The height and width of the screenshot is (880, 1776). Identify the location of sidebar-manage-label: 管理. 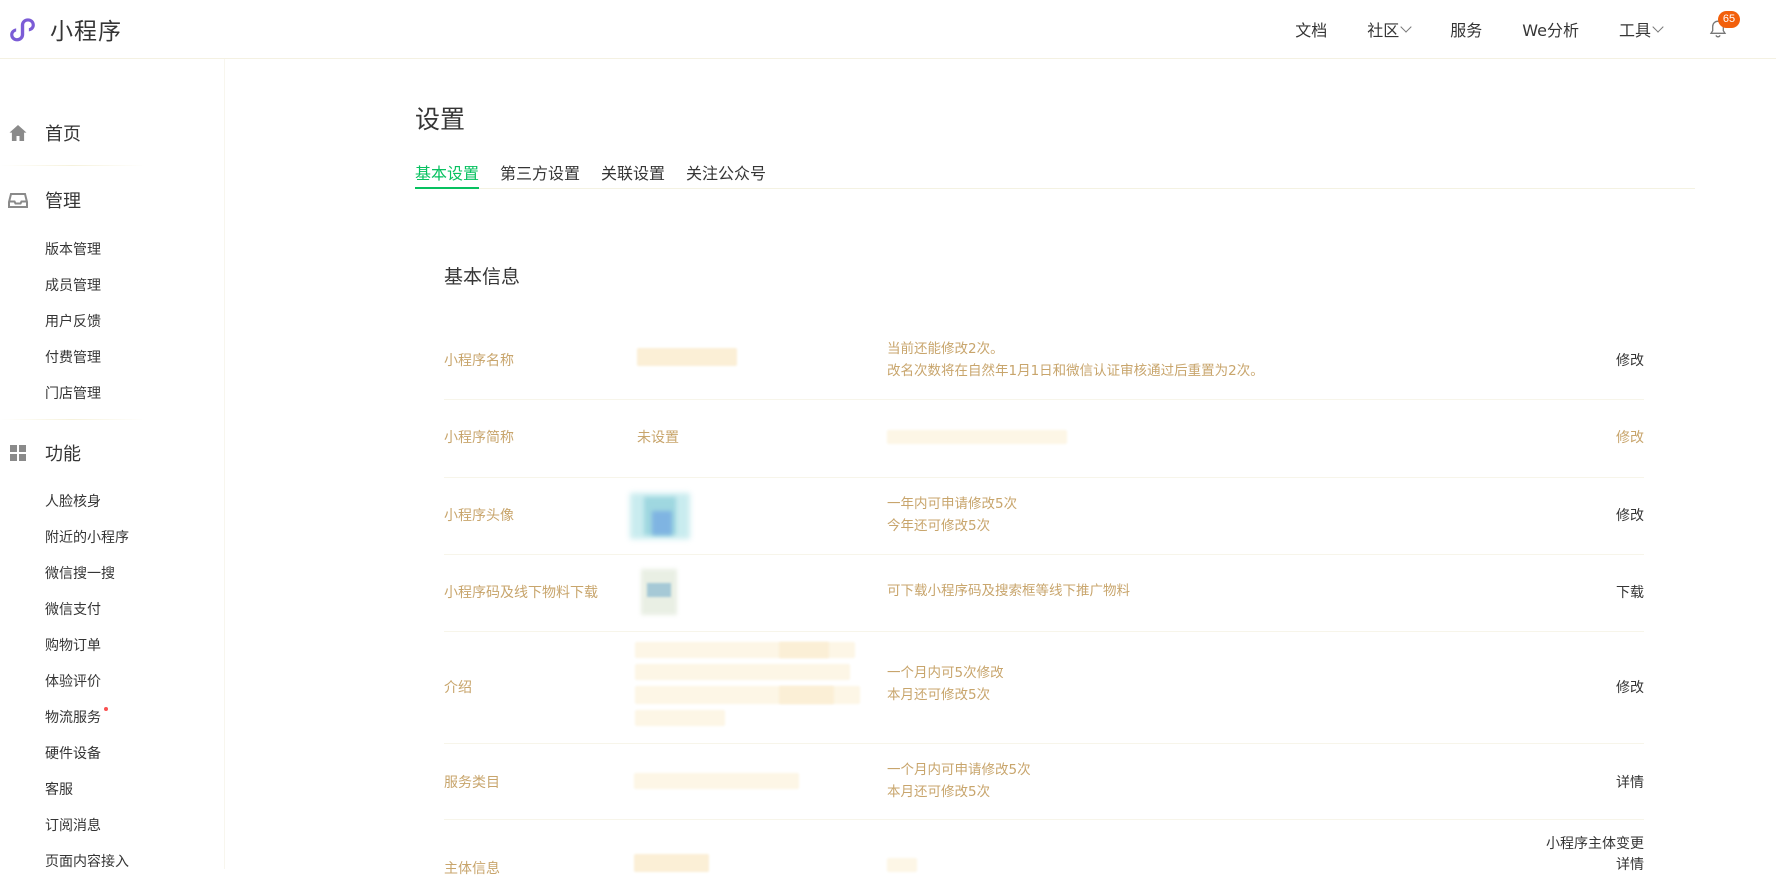
(63, 201).